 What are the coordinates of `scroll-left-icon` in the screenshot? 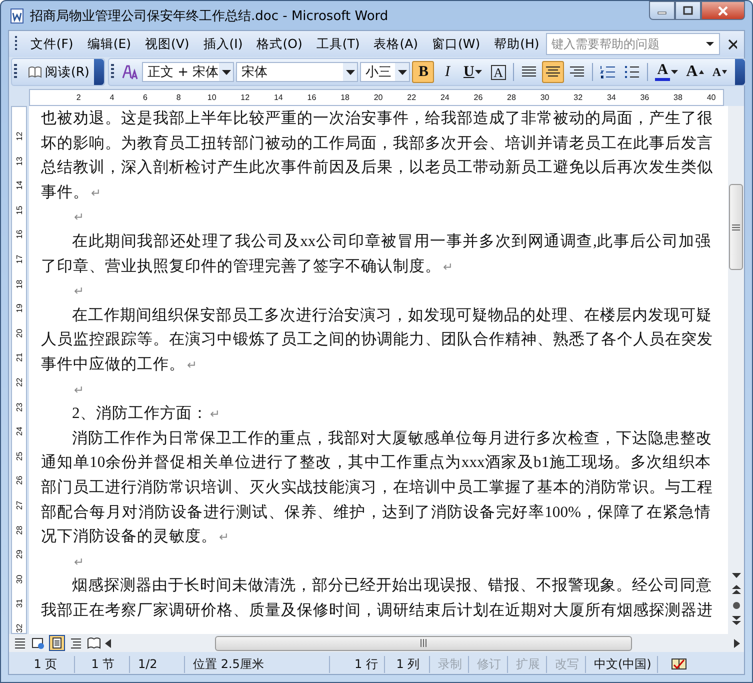 It's located at (108, 643).